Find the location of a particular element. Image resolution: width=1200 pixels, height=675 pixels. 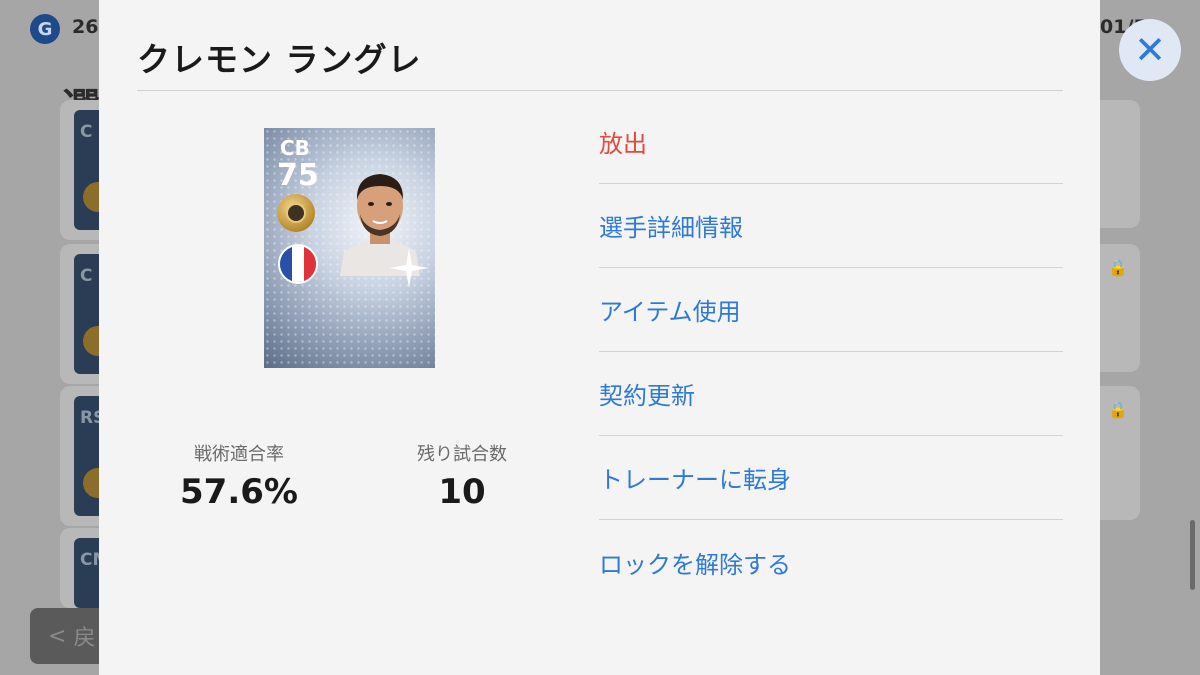

back-label: 戻 is located at coordinates (84, 638).